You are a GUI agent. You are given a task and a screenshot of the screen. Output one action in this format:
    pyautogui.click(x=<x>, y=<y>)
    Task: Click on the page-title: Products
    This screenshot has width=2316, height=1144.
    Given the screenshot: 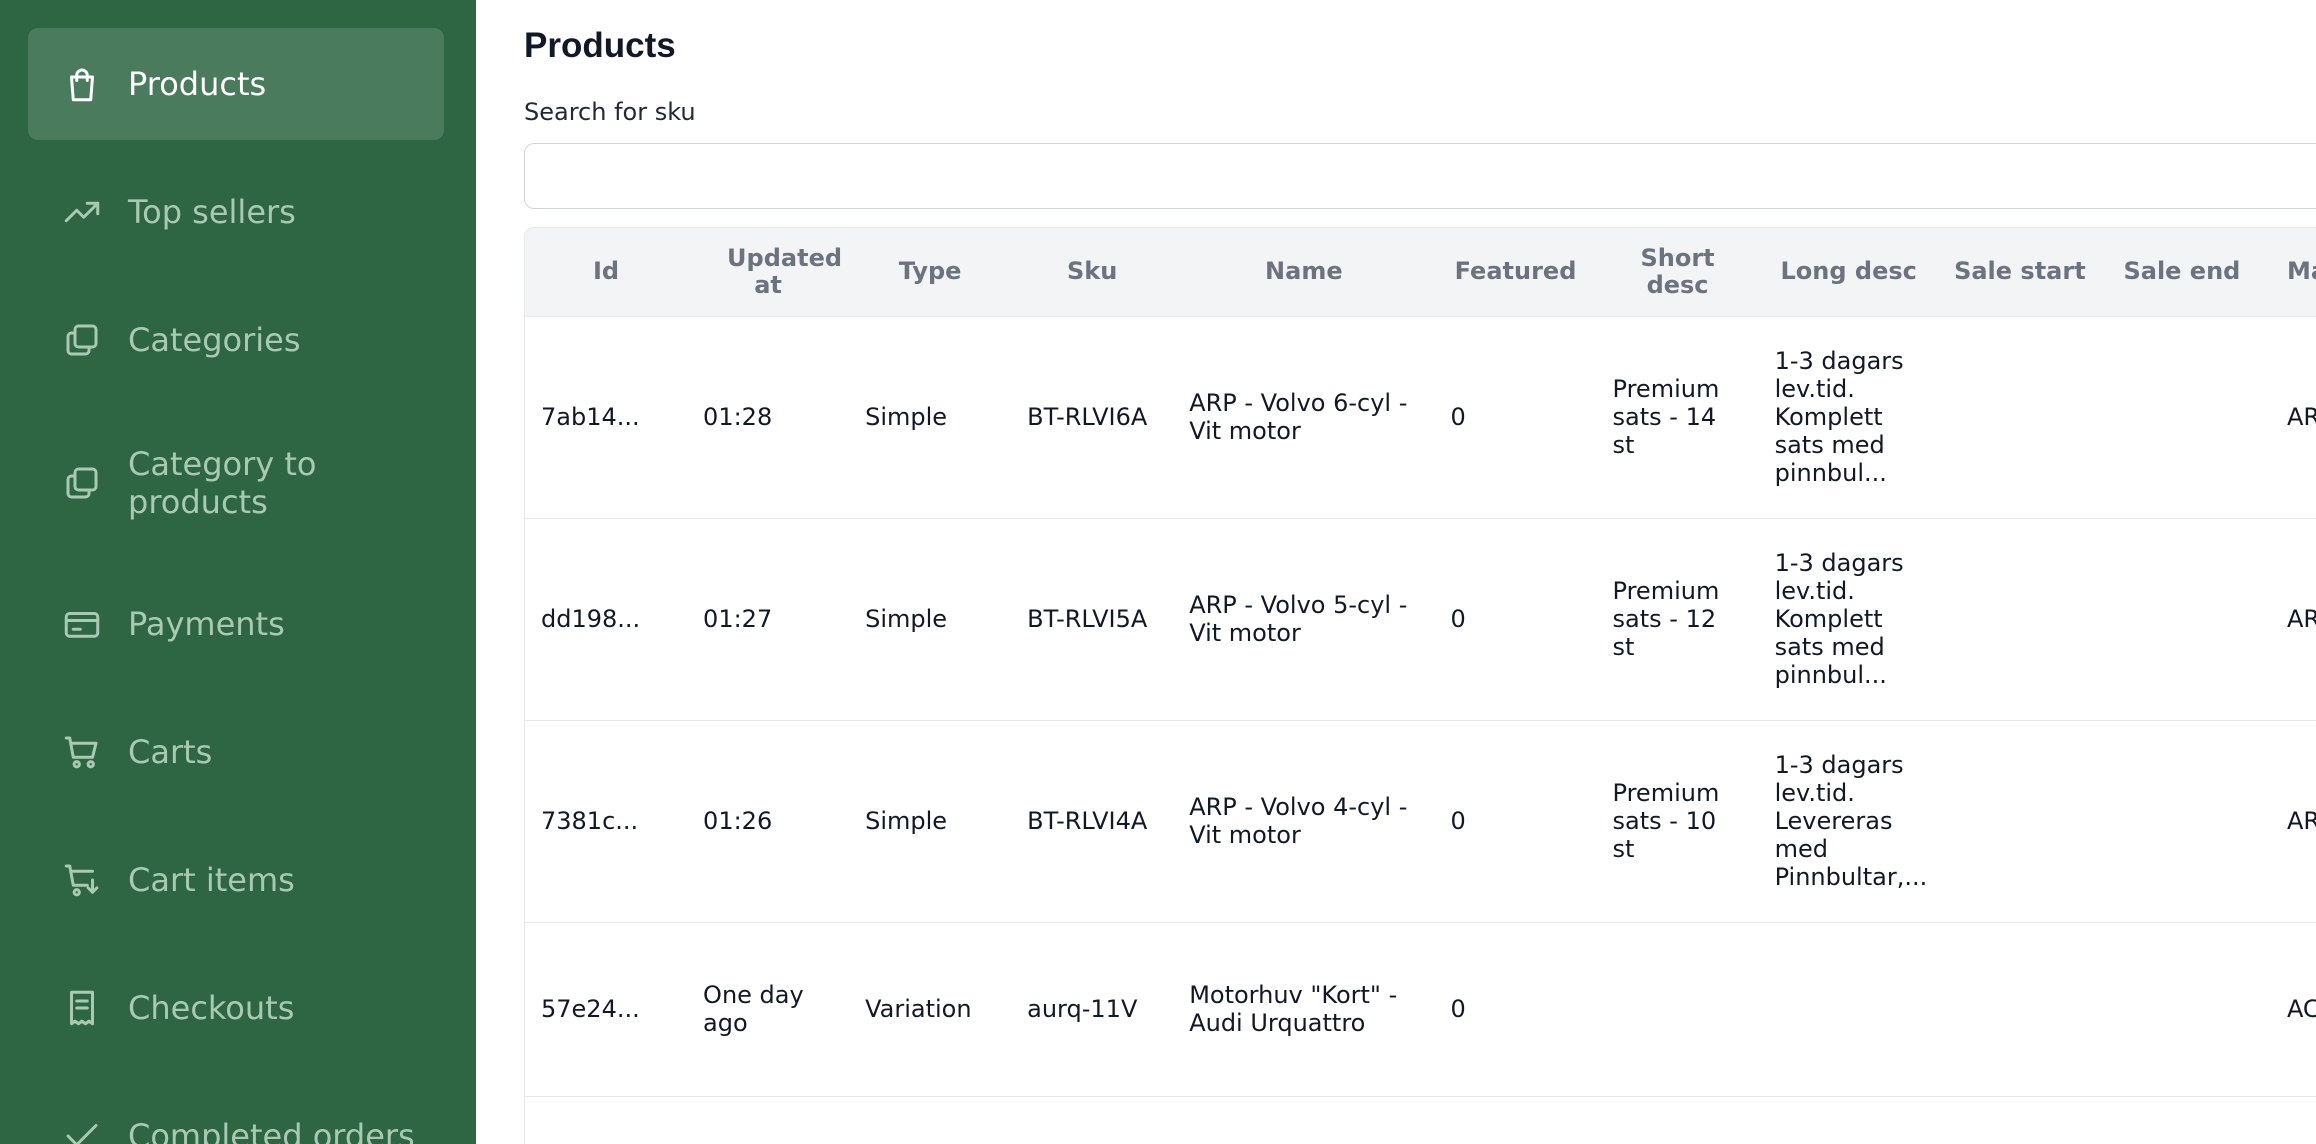 What is the action you would take?
    pyautogui.click(x=600, y=45)
    